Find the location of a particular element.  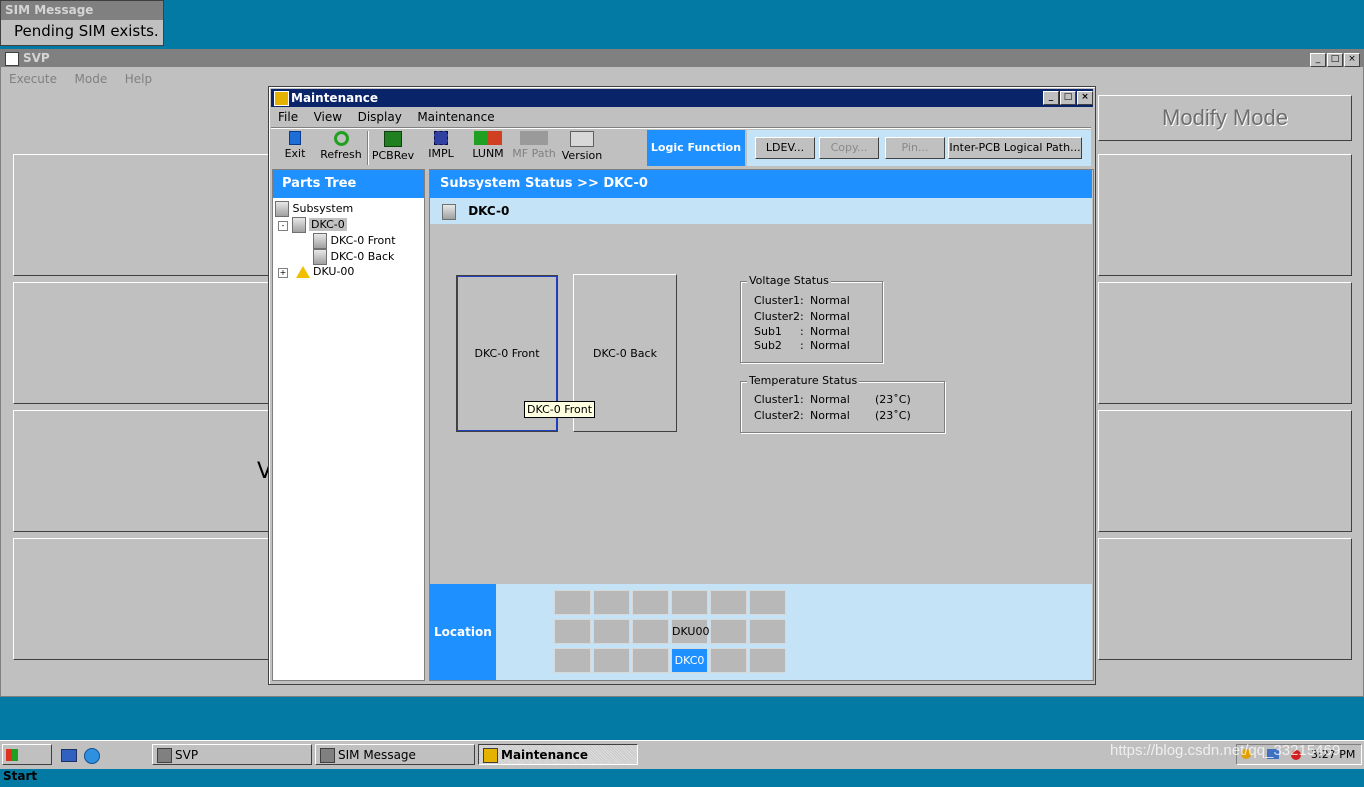

temperature-status-title: Temperature Status is located at coordinates (803, 380).